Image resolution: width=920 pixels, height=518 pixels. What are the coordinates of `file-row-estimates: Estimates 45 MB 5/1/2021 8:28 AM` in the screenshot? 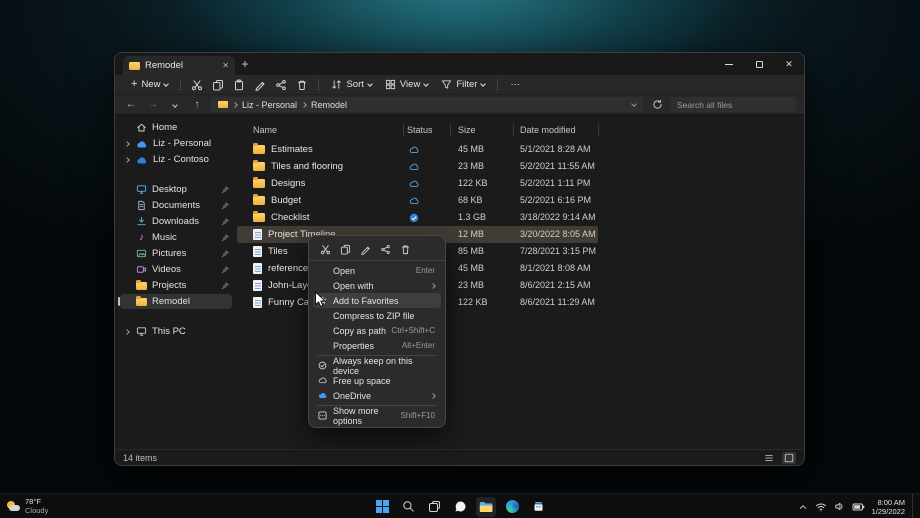 It's located at (417, 149).